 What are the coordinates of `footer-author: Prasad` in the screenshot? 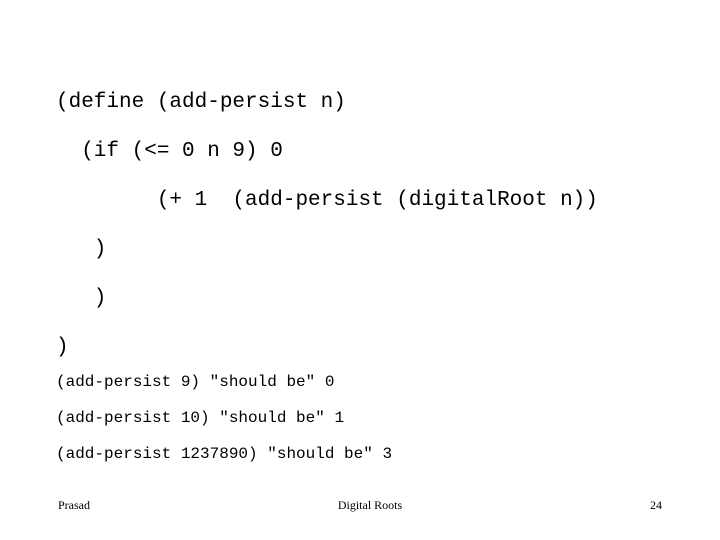 It's located at (74, 504).